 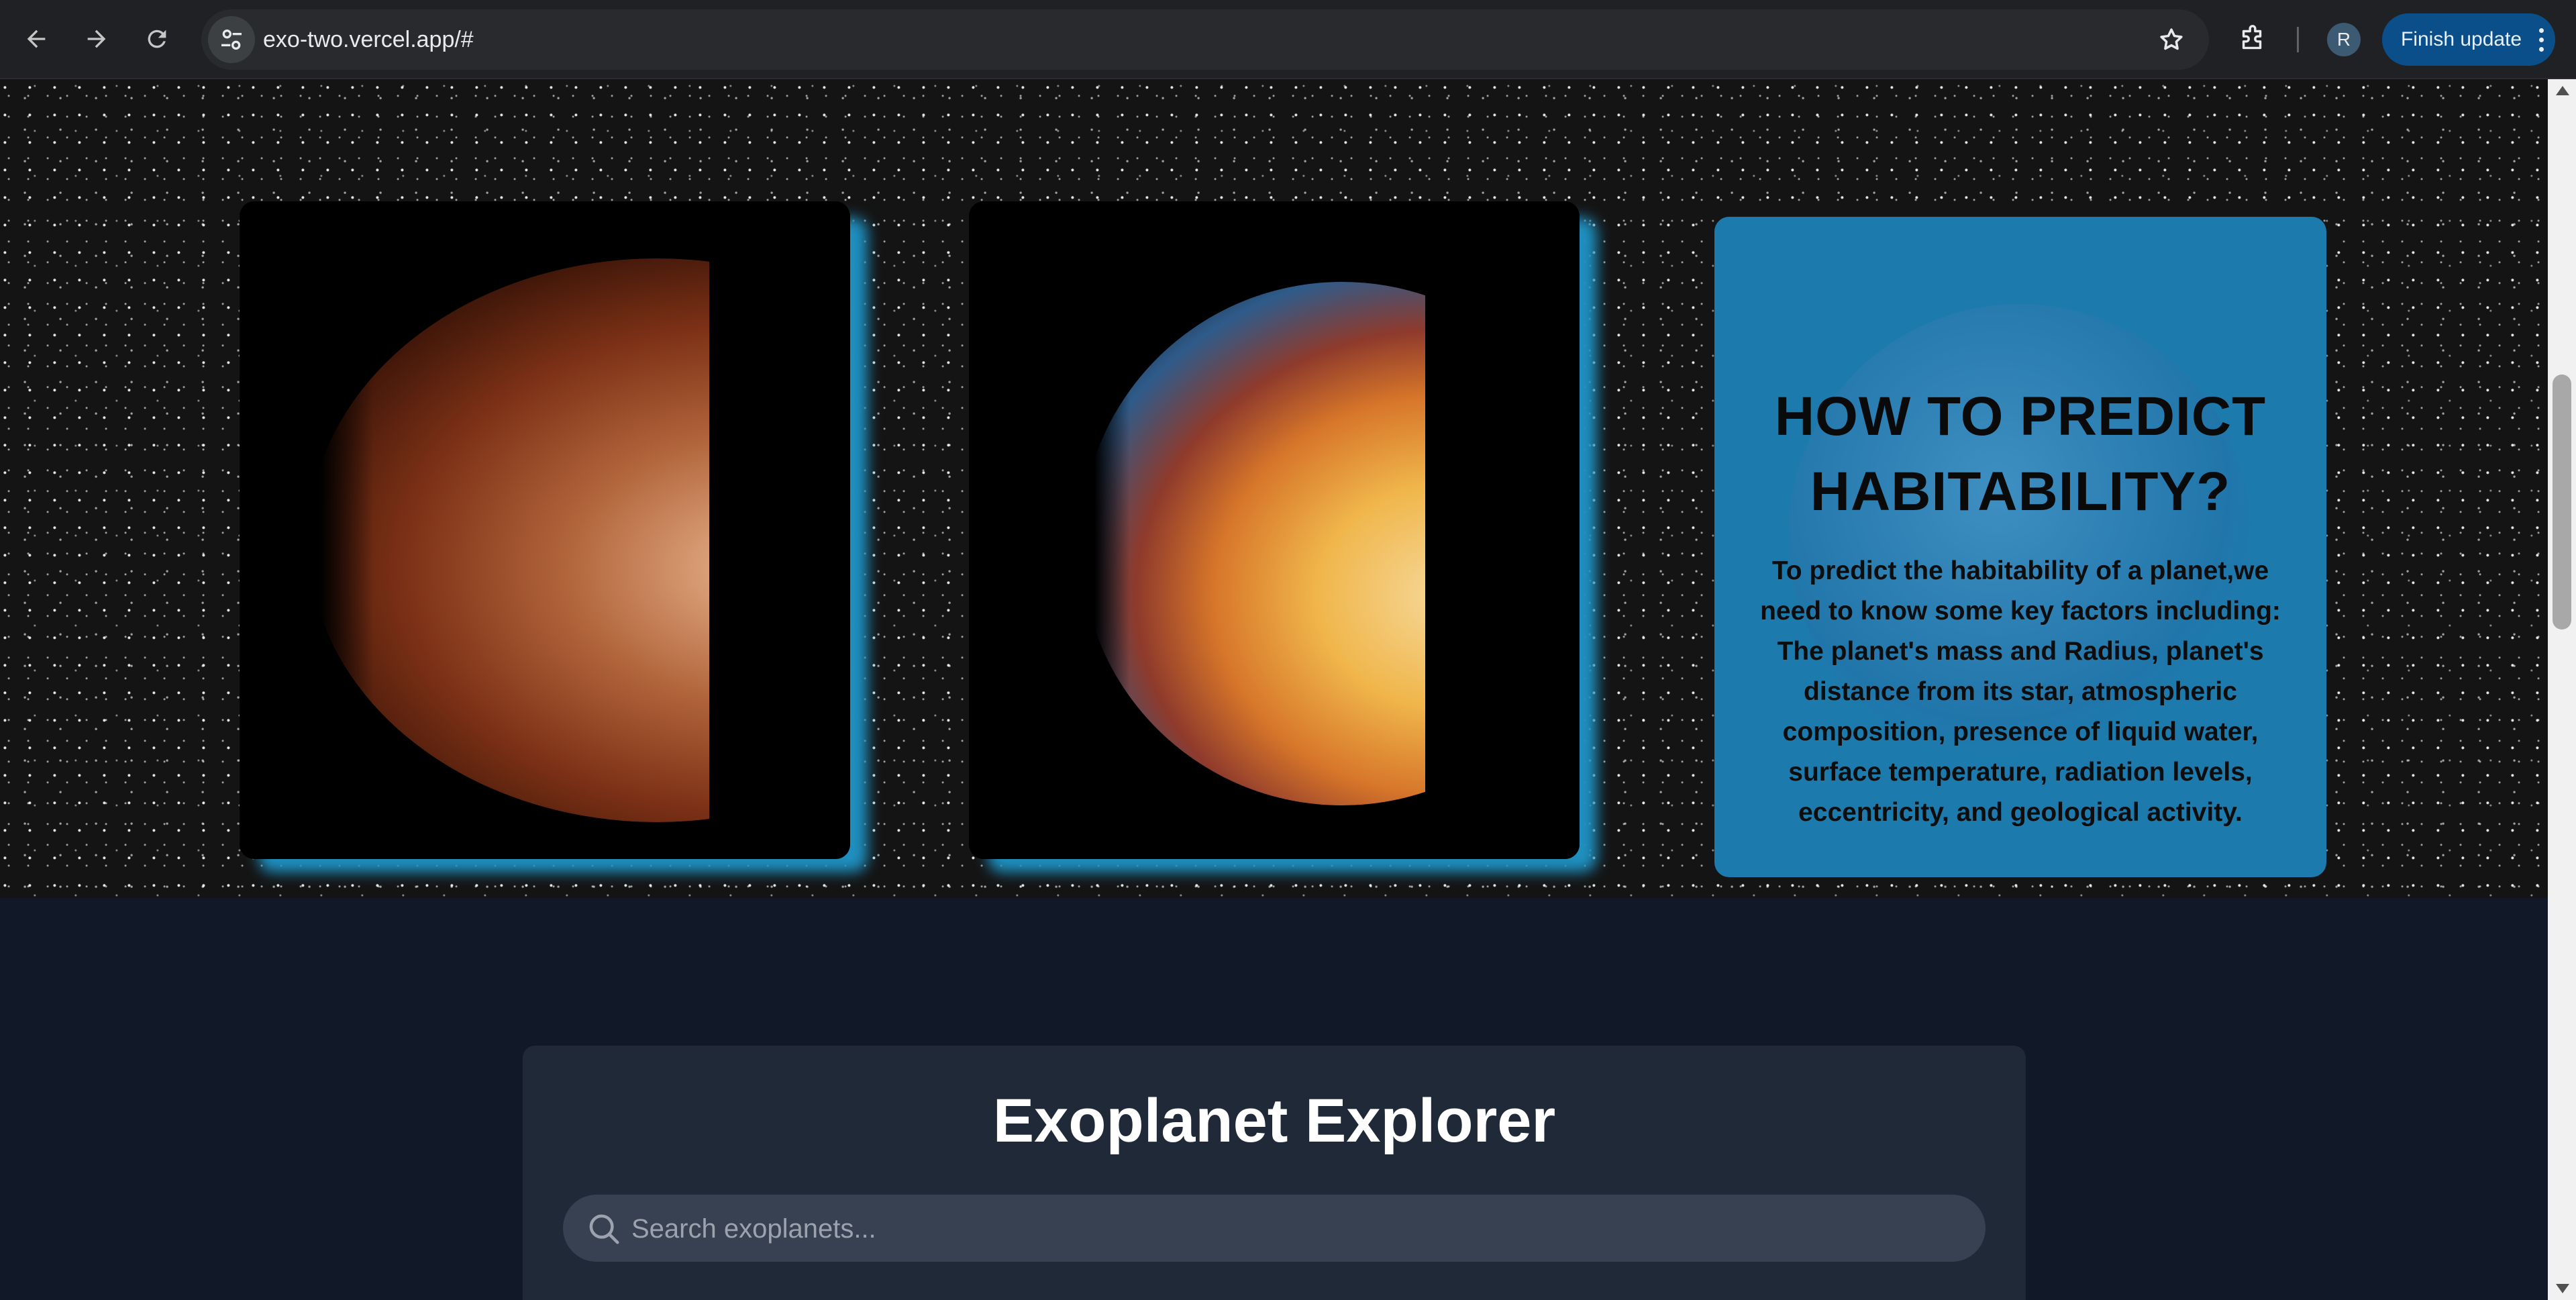 What do you see at coordinates (368, 39) in the screenshot?
I see `url-text: exo-two.vercel.app/#` at bounding box center [368, 39].